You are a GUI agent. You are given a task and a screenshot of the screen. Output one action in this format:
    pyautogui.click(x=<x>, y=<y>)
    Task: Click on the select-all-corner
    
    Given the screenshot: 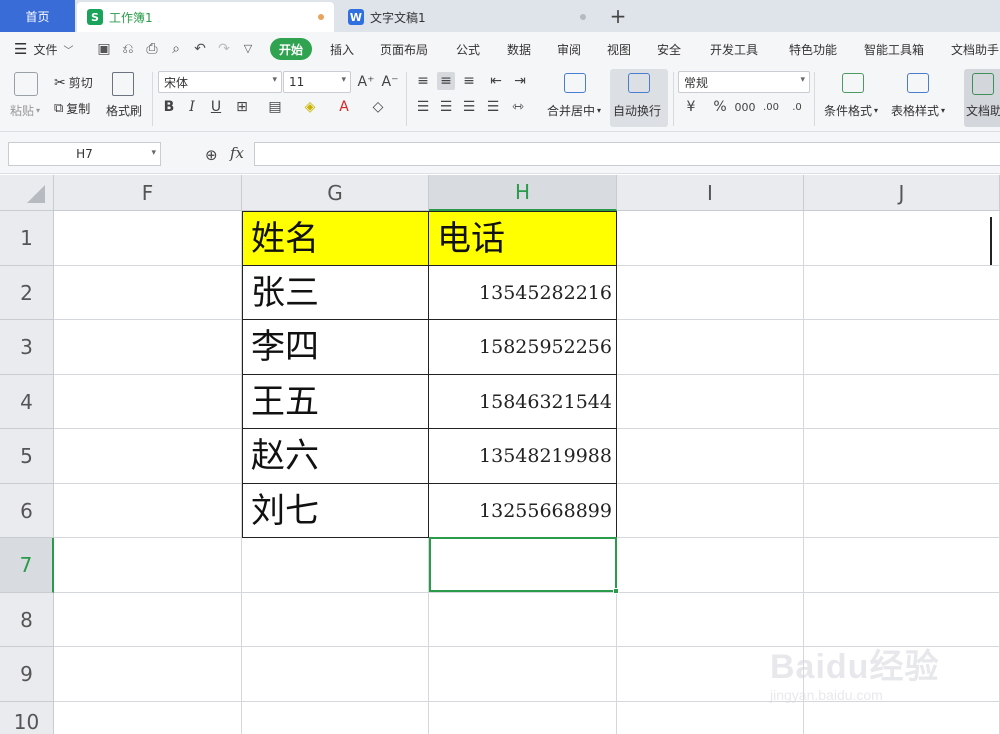 What is the action you would take?
    pyautogui.click(x=27, y=193)
    